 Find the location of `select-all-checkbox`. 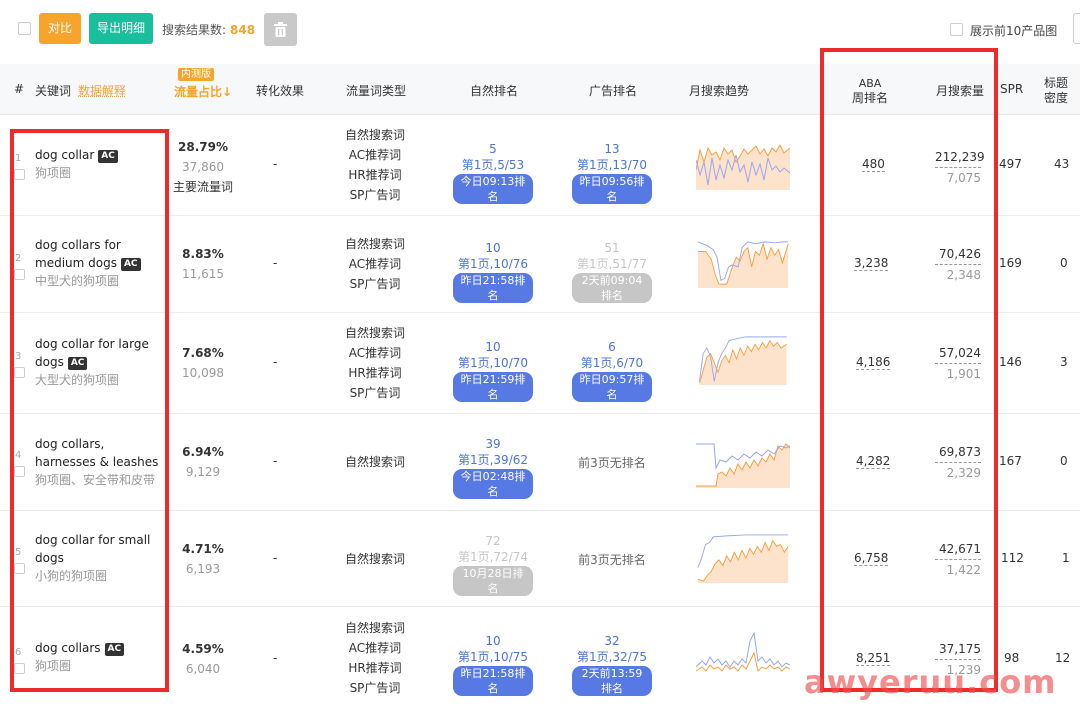

select-all-checkbox is located at coordinates (24, 28).